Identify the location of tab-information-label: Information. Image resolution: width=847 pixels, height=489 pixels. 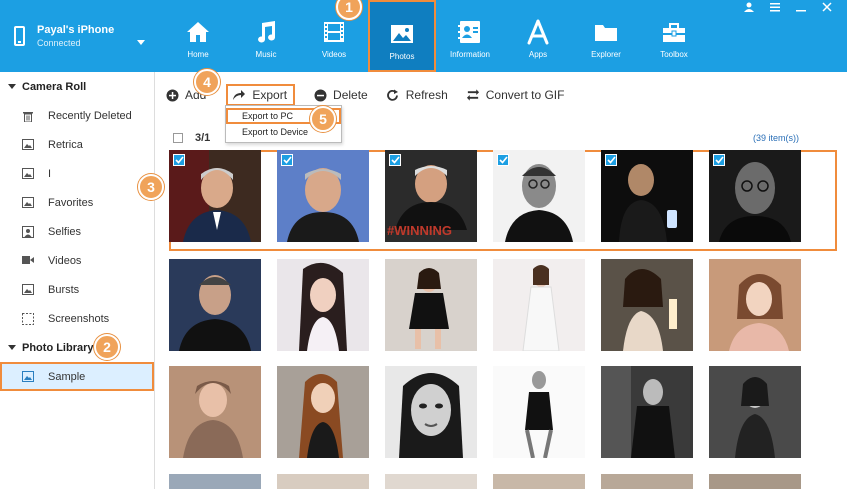
(470, 54).